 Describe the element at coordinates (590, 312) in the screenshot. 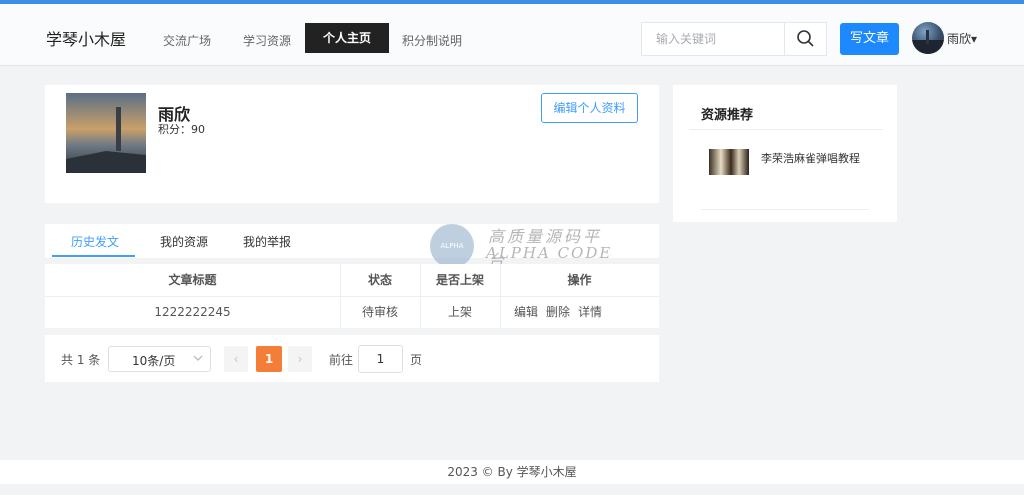

I see `details-action-link: 详情` at that location.